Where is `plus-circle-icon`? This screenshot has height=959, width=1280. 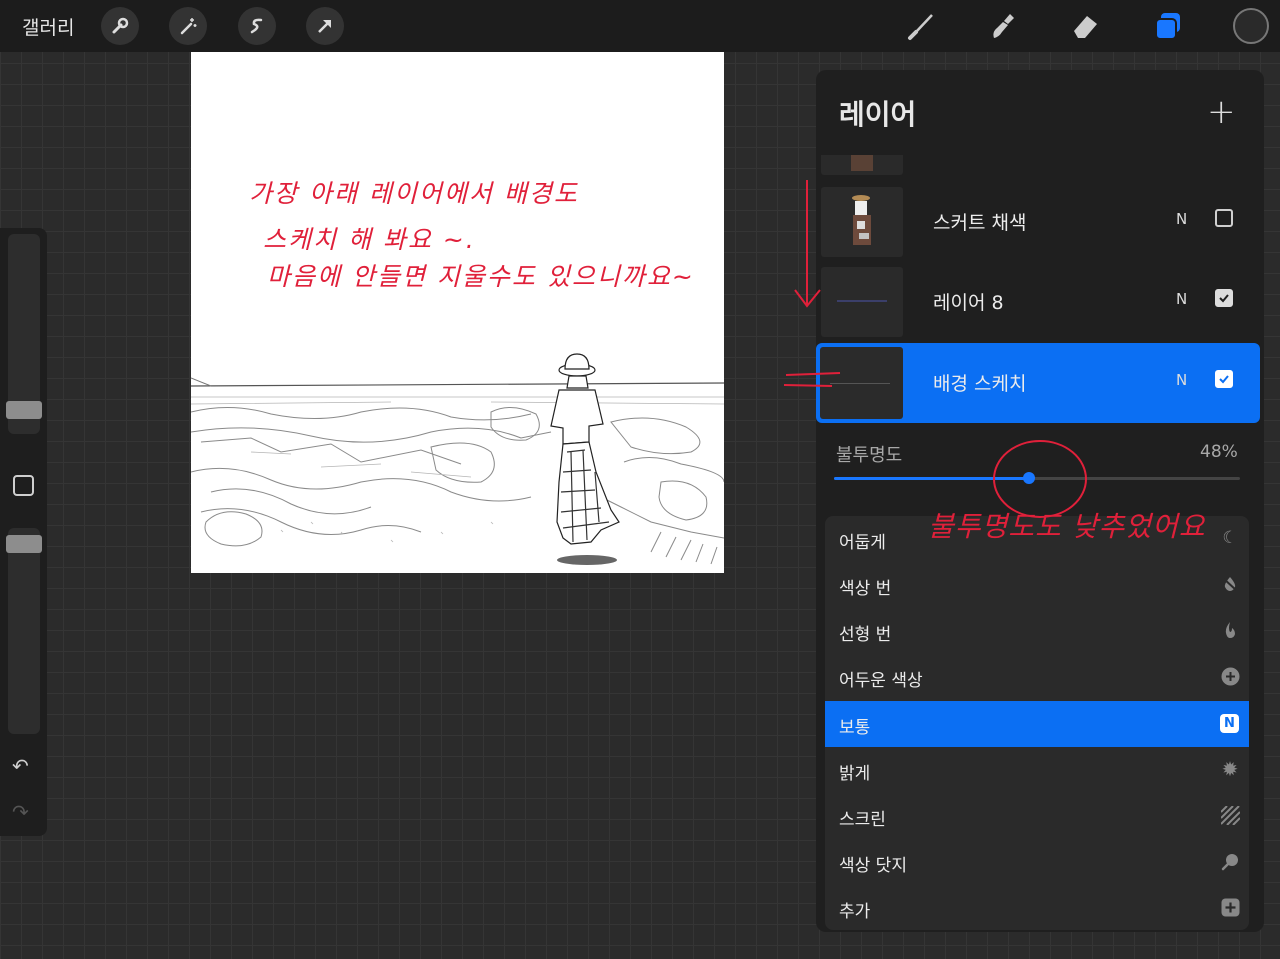 plus-circle-icon is located at coordinates (1230, 676).